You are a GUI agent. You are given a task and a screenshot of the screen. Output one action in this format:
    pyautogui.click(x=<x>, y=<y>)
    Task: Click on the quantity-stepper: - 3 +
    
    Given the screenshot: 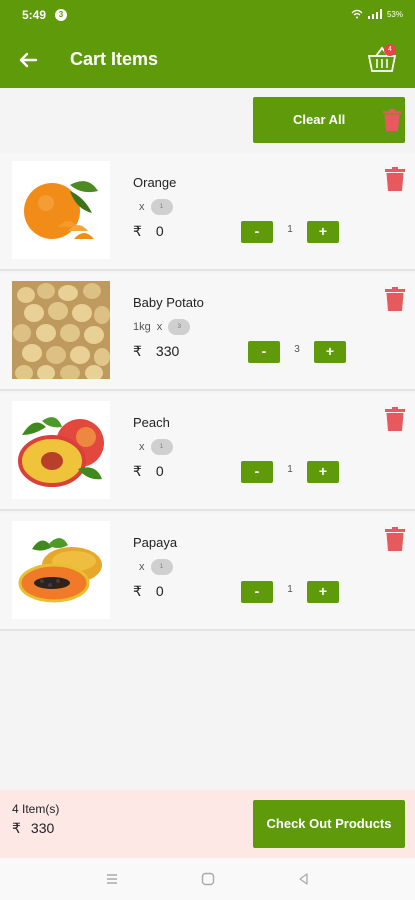 What is the action you would take?
    pyautogui.click(x=297, y=352)
    